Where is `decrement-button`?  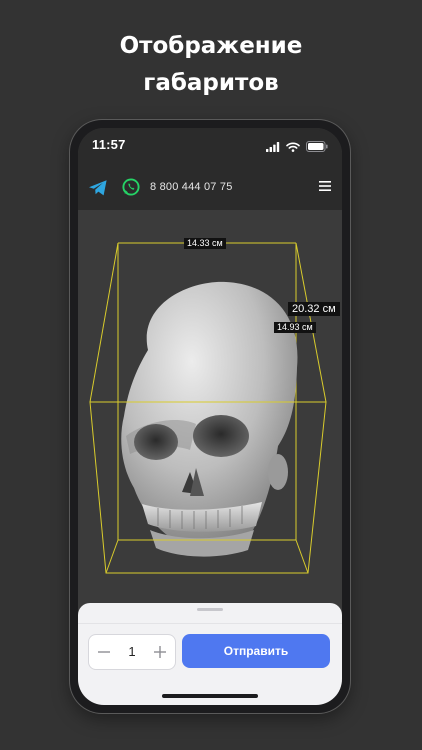 decrement-button is located at coordinates (104, 652).